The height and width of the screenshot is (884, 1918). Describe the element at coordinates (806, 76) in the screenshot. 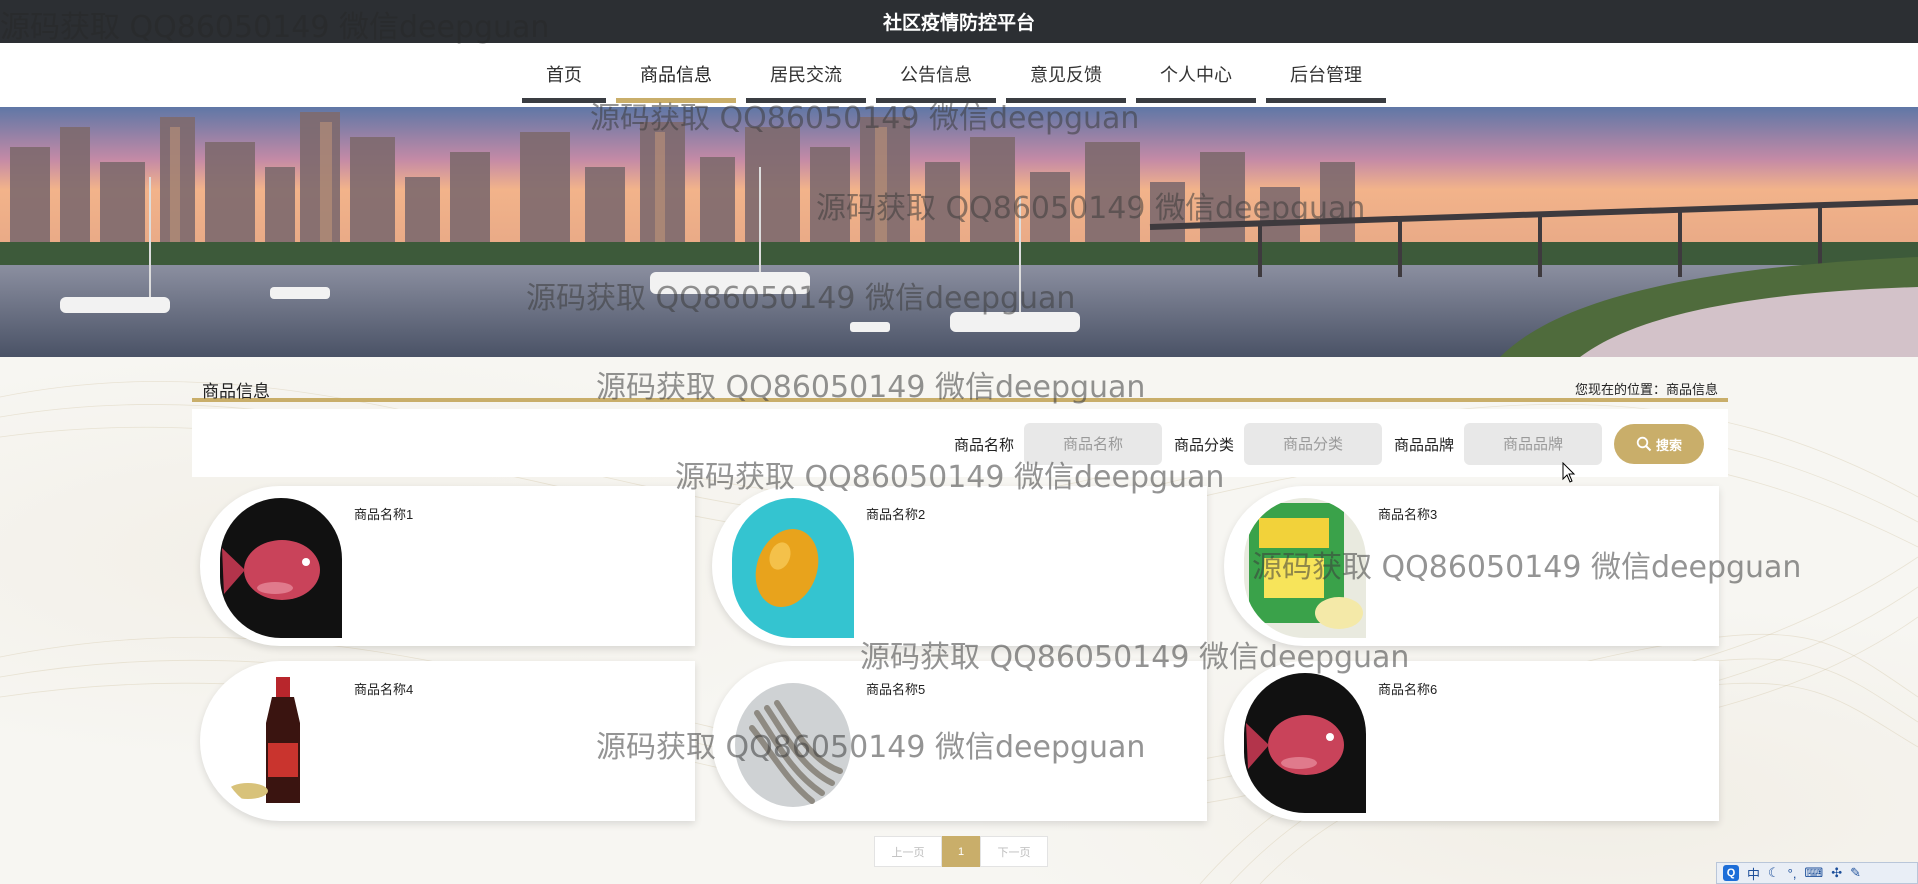

I see `nav-item-resident-forum: 居民交流` at that location.